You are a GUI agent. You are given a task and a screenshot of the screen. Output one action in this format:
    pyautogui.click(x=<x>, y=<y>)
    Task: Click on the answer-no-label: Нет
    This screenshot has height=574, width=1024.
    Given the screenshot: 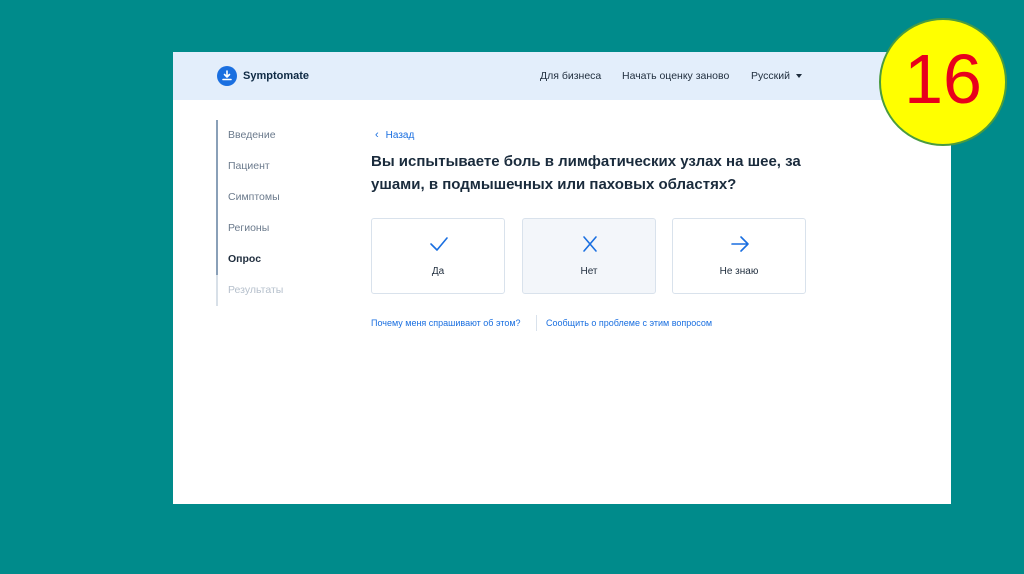 What is the action you would take?
    pyautogui.click(x=589, y=271)
    